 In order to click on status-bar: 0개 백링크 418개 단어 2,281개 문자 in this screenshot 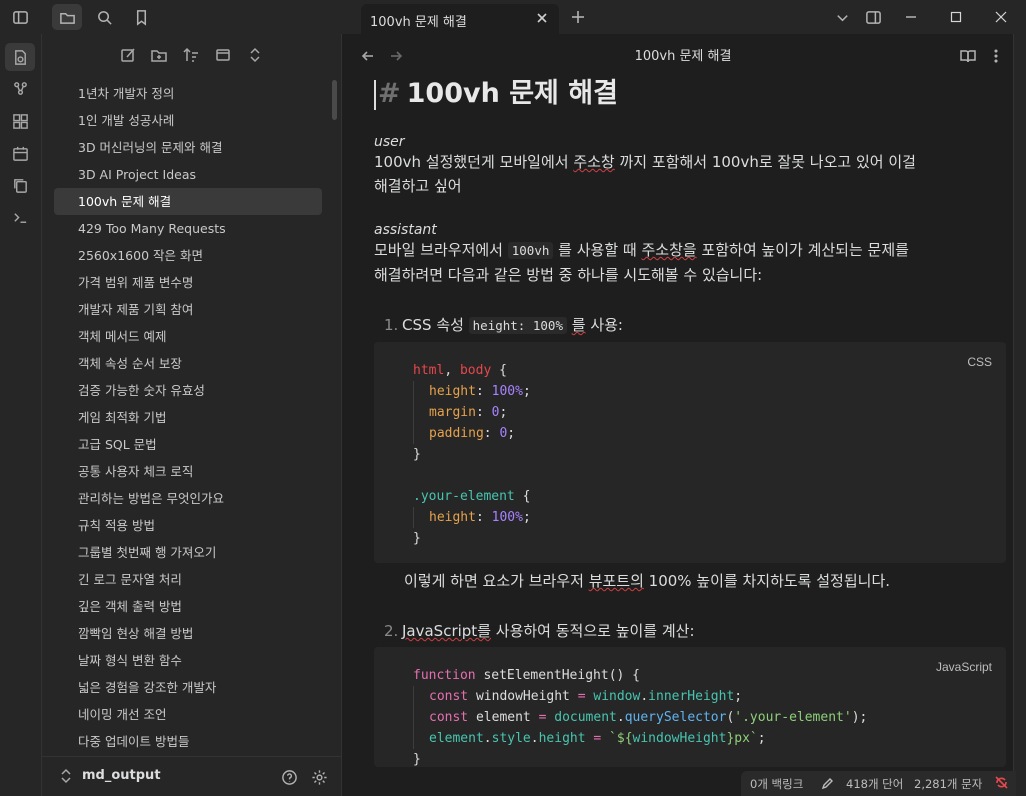, I will do `click(878, 783)`.